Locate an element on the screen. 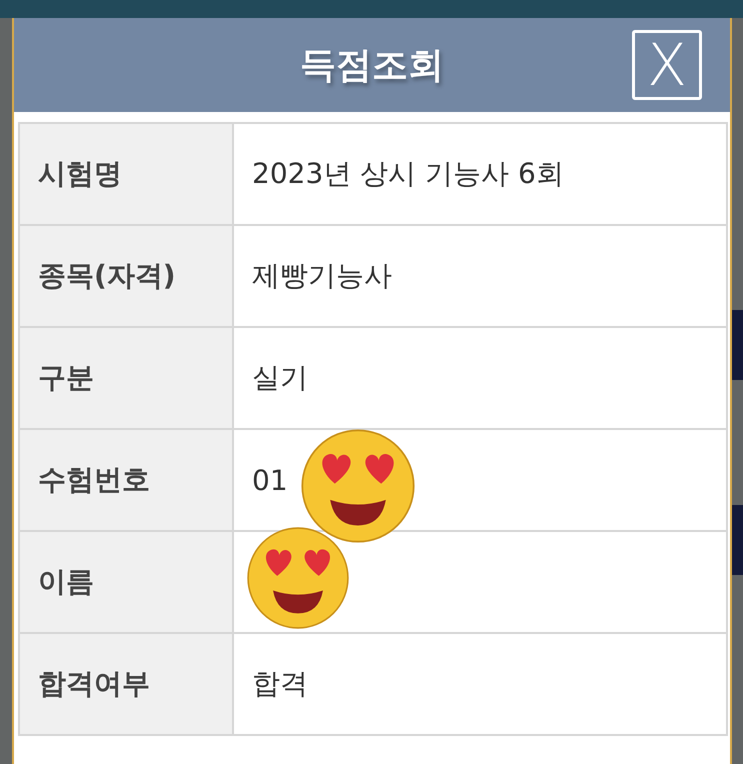  close-button: X is located at coordinates (667, 65).